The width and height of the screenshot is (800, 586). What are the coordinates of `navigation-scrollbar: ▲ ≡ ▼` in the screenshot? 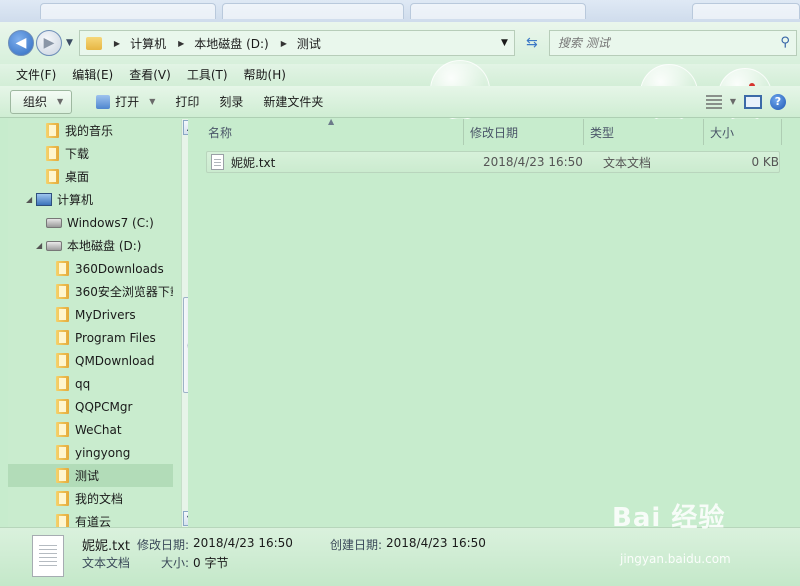 It's located at (184, 323).